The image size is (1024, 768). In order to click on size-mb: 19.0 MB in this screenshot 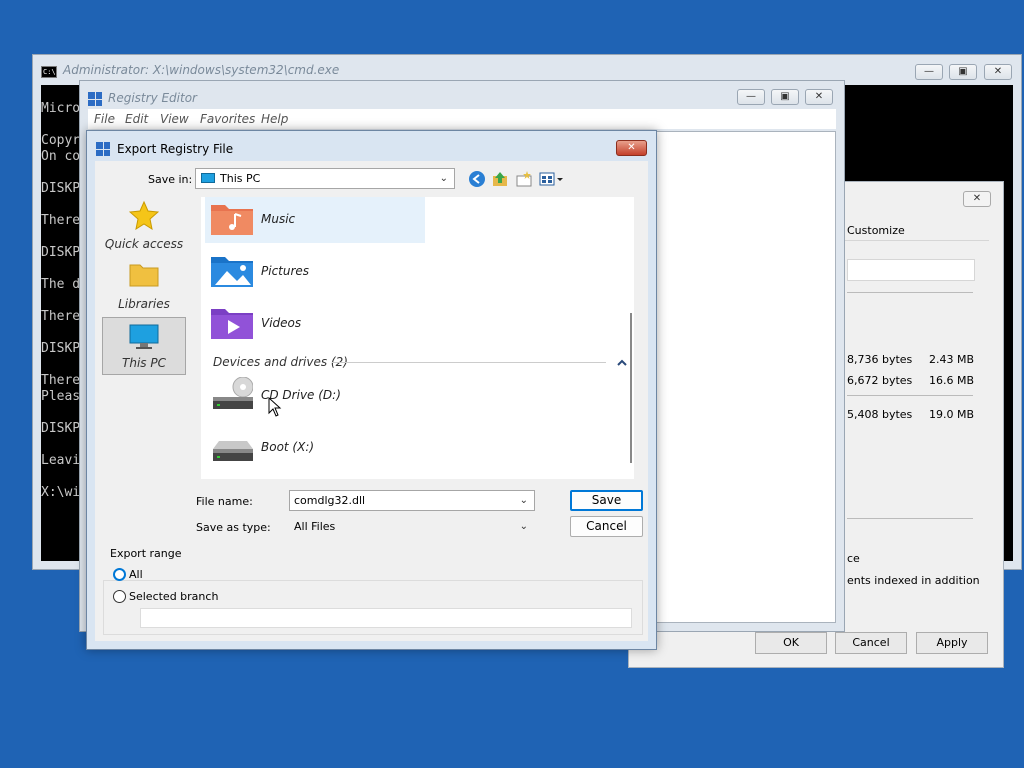, I will do `click(952, 414)`.